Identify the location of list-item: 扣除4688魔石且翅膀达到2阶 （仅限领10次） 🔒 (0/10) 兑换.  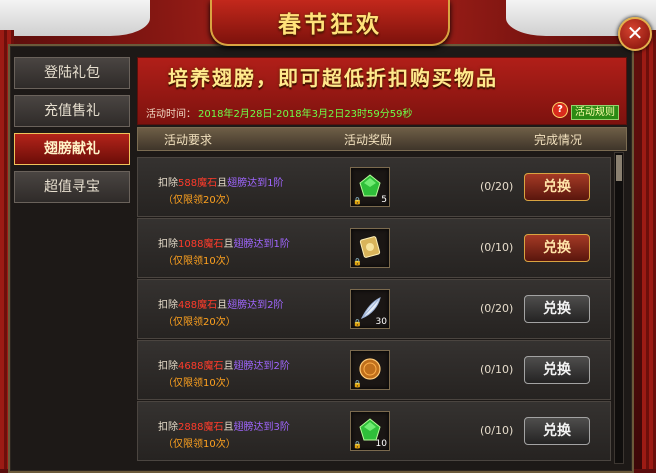
(374, 370).